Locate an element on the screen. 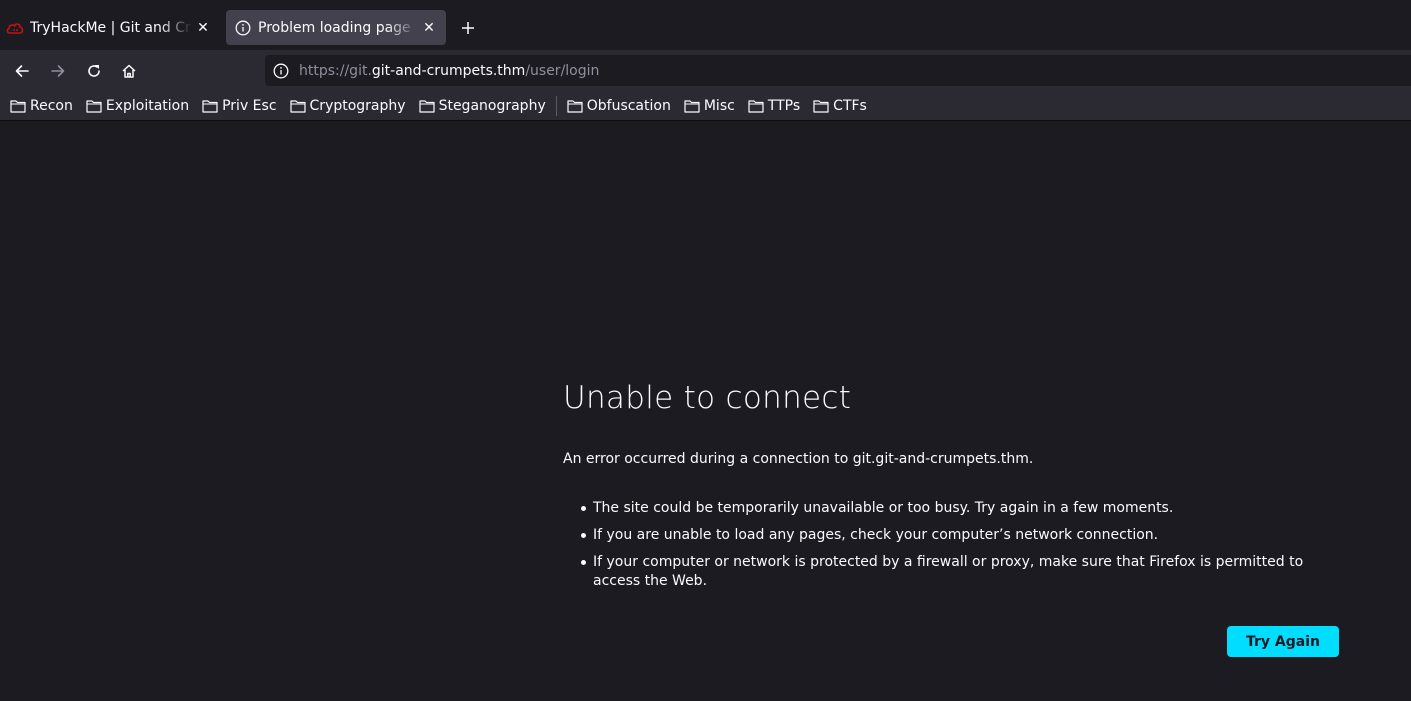 The image size is (1411, 701). url-domain: git-and-crumpets.thm is located at coordinates (448, 70).